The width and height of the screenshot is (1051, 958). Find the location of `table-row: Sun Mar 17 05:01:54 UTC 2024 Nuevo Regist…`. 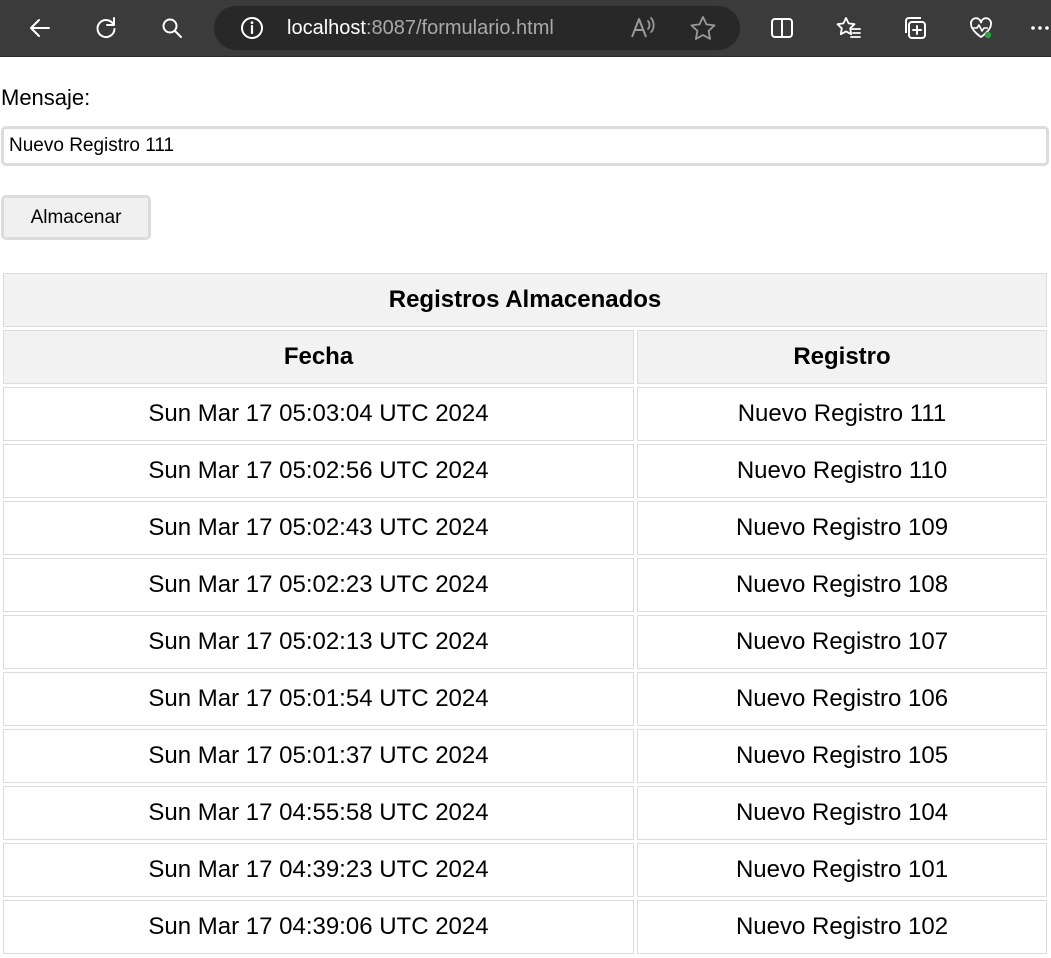

table-row: Sun Mar 17 05:01:54 UTC 2024 Nuevo Regist… is located at coordinates (525, 699).